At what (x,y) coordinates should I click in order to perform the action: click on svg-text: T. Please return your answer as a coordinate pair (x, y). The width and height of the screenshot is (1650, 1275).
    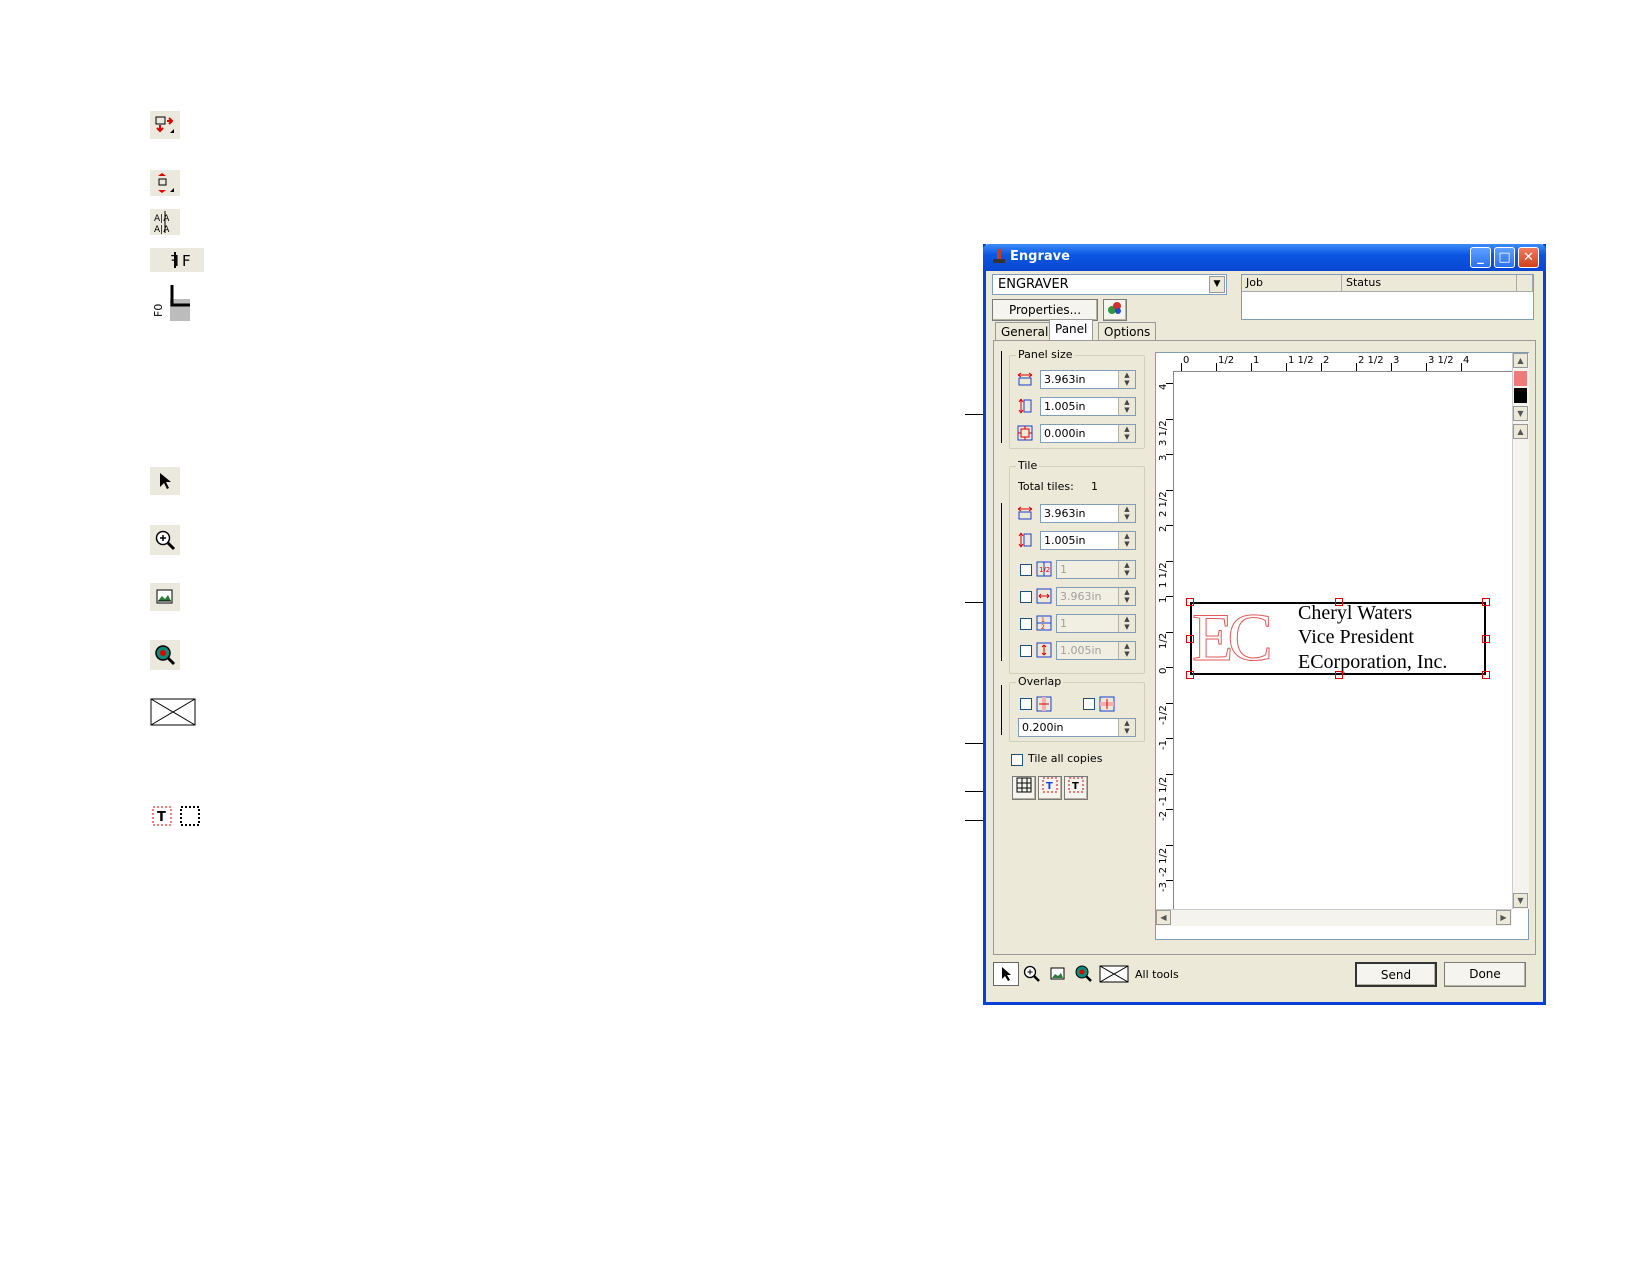
    Looking at the image, I should click on (1075, 786).